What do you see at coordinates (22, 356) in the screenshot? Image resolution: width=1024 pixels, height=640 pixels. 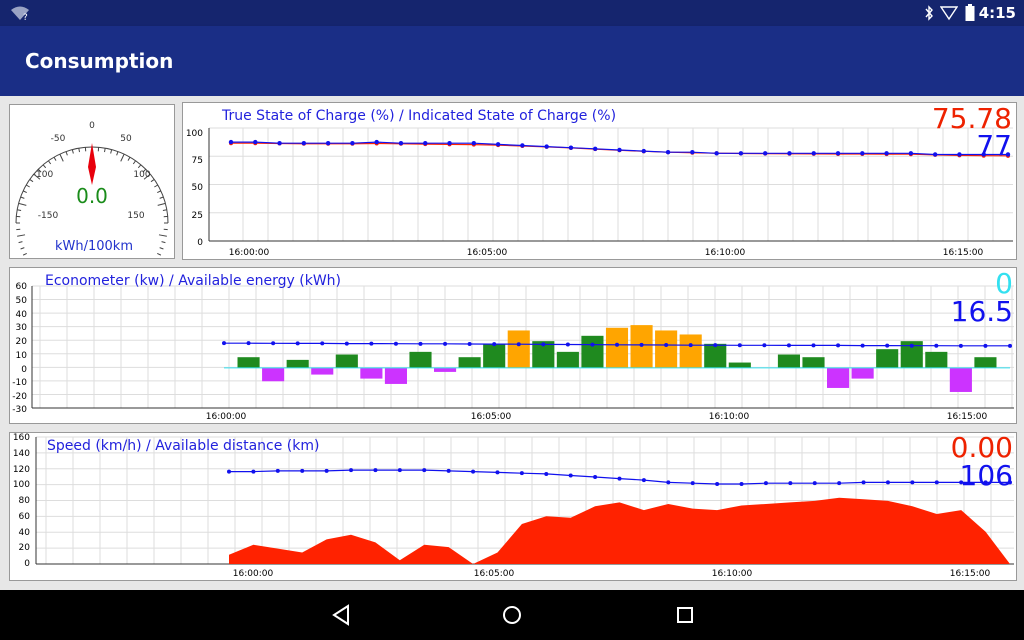 I see `eco-ytick-label: 10` at bounding box center [22, 356].